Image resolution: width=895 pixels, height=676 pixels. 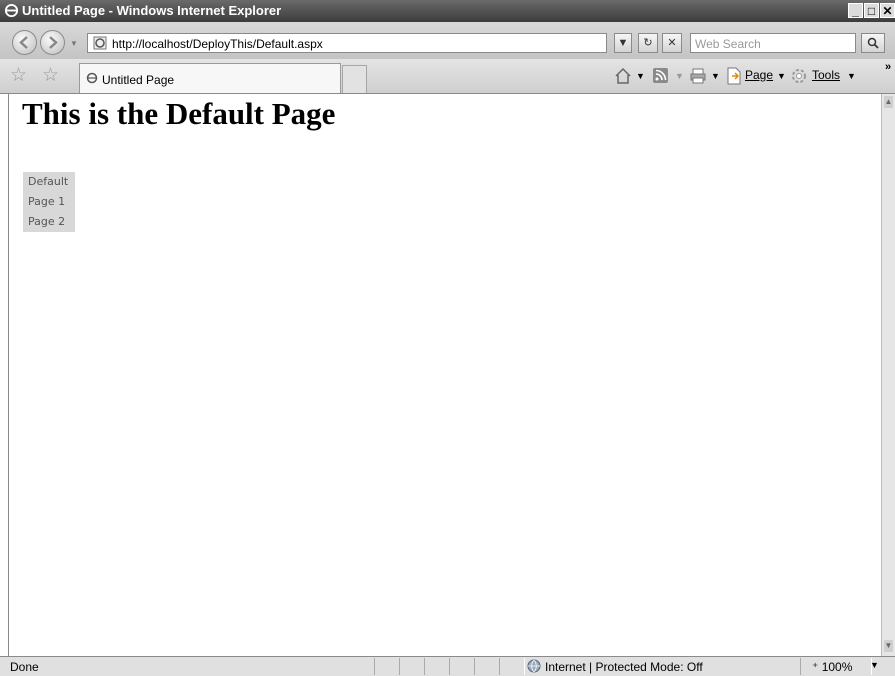 I want to click on home-dropdown-icon: ▼, so click(x=640, y=76).